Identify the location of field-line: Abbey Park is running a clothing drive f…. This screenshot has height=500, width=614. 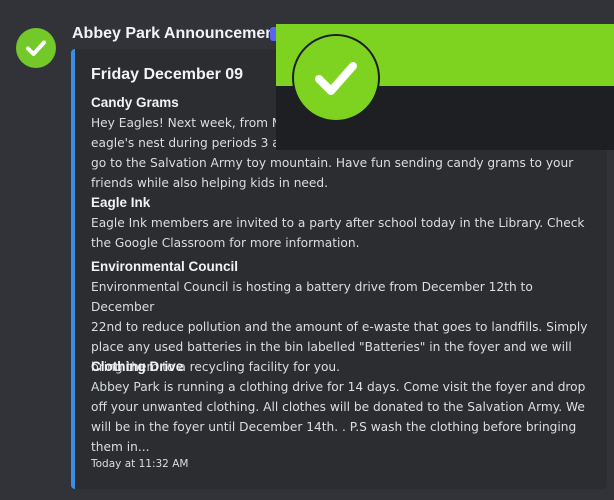
(338, 387).